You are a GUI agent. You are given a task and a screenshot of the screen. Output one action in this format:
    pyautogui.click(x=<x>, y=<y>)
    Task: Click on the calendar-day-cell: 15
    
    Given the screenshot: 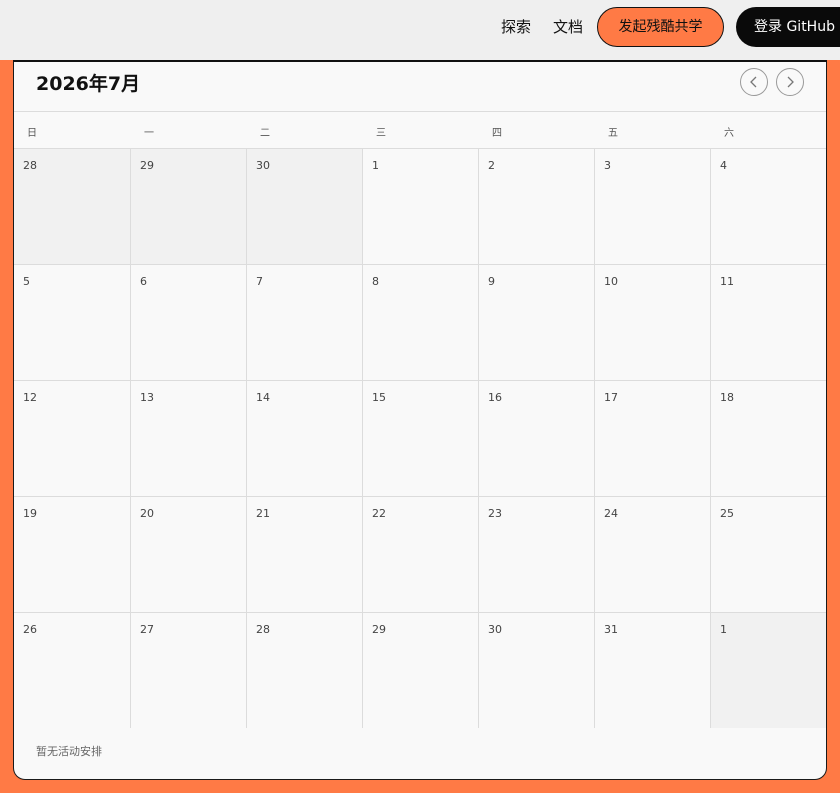 What is the action you would take?
    pyautogui.click(x=421, y=438)
    